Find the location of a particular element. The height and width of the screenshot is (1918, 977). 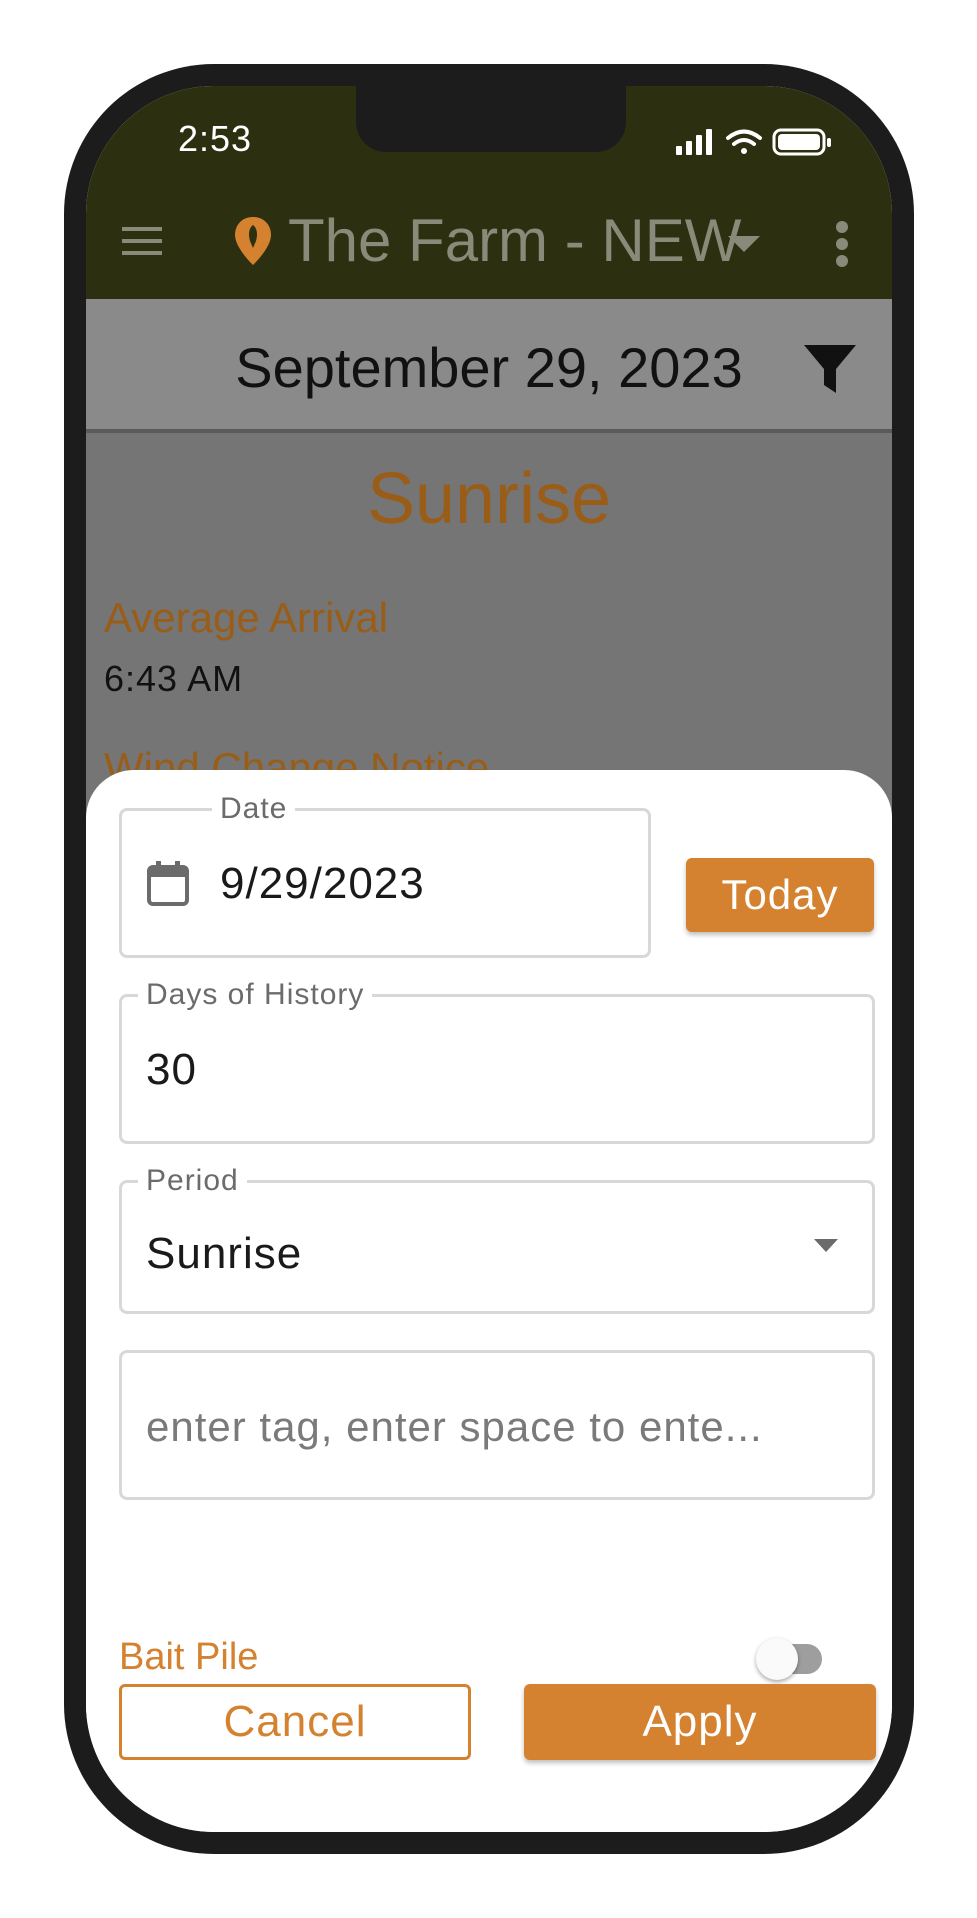

days-of-history-value: 30 is located at coordinates (171, 1069).